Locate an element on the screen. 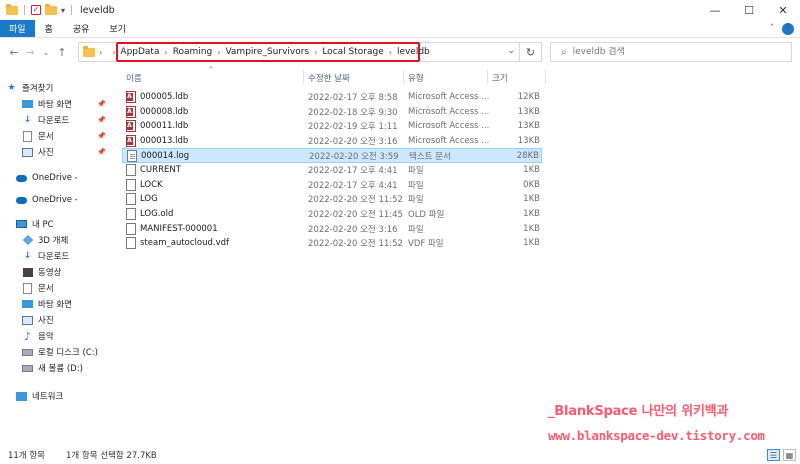 This screenshot has width=800, height=464. sidebar-item-videos: 동영상 is located at coordinates (41, 272).